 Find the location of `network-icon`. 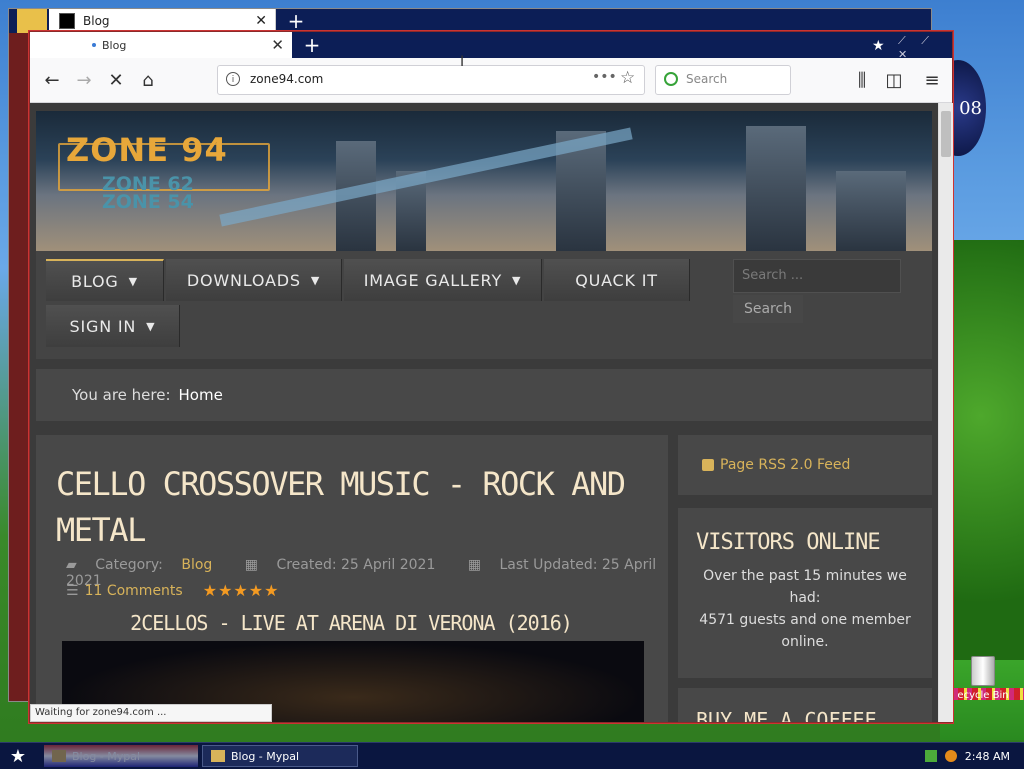

network-icon is located at coordinates (930, 756).